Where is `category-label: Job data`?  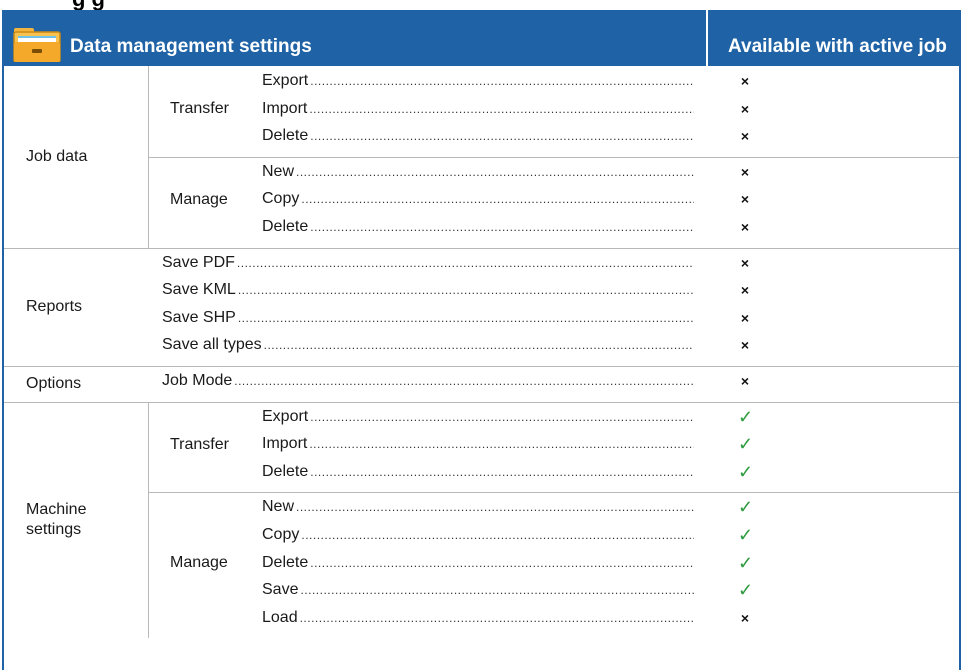
category-label: Job data is located at coordinates (57, 156).